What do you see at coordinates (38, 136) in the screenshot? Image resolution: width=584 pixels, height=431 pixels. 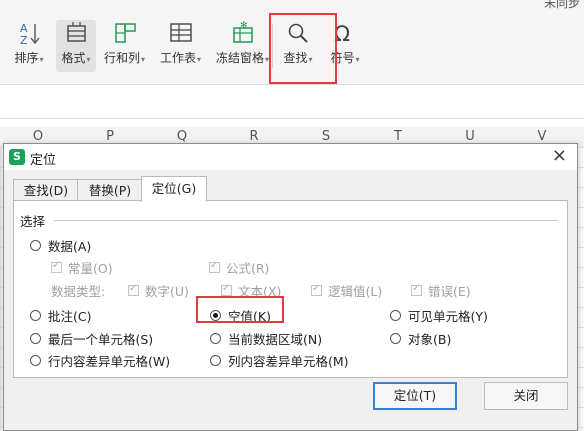 I see `column-header-o: O` at bounding box center [38, 136].